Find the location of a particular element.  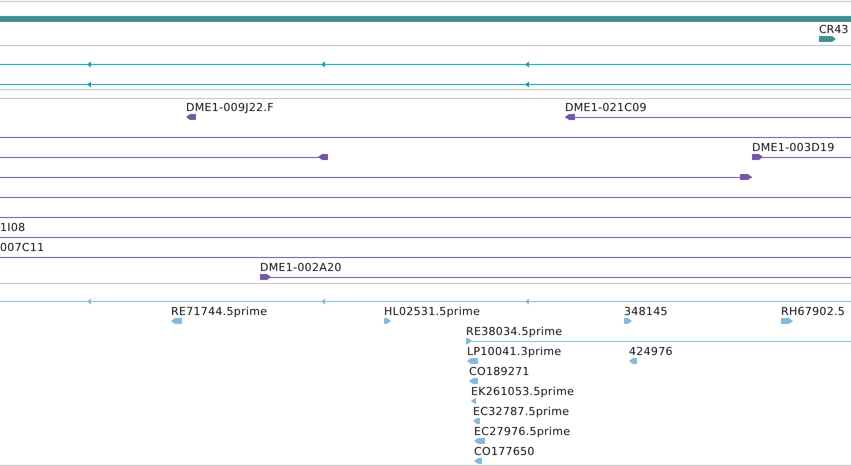

feature-label: 1I08 is located at coordinates (13, 227).